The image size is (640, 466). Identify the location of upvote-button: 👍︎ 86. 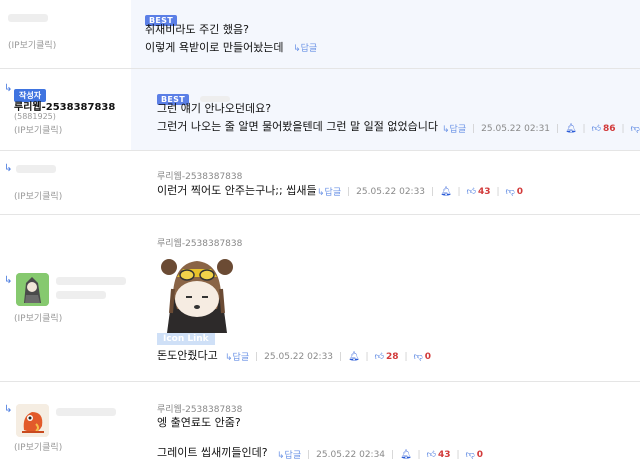
(604, 129).